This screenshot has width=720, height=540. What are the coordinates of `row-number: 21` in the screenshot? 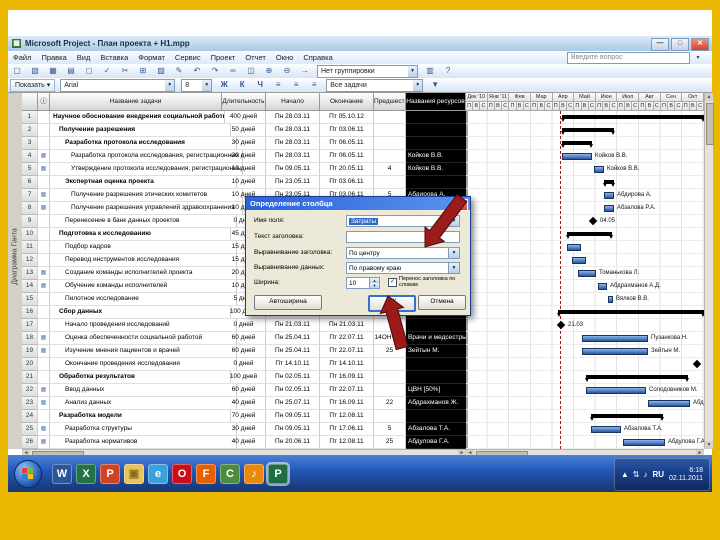 It's located at (30, 377).